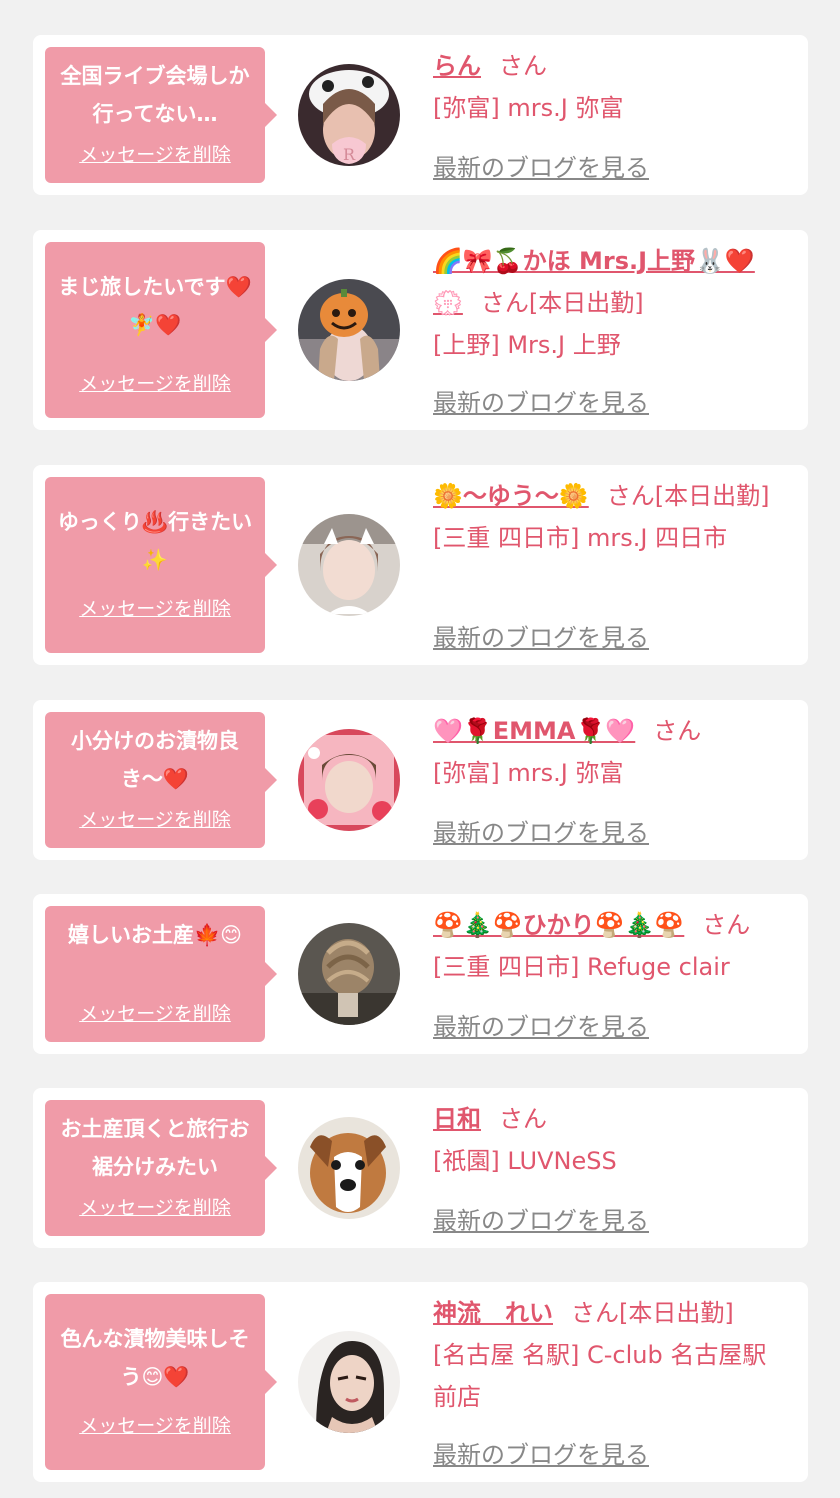  What do you see at coordinates (581, 967) in the screenshot?
I see `shop-name: [三重 四日市] Refuge clair` at bounding box center [581, 967].